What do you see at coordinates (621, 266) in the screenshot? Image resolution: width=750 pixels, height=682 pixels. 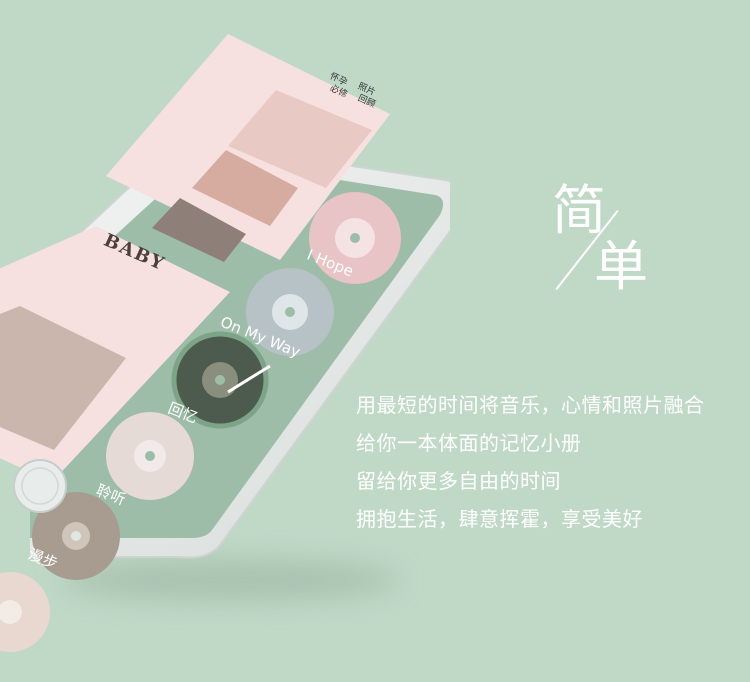 I see `headline-char-2: 单` at bounding box center [621, 266].